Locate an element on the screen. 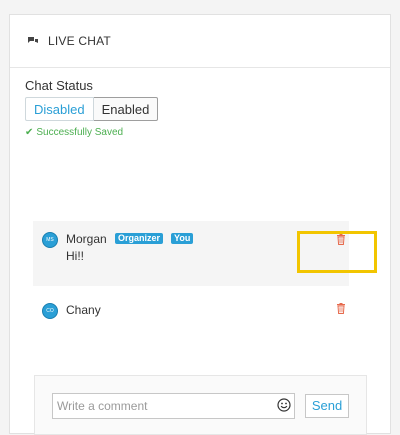 This screenshot has width=400, height=435. chat-status-label: Chat Status is located at coordinates (59, 85).